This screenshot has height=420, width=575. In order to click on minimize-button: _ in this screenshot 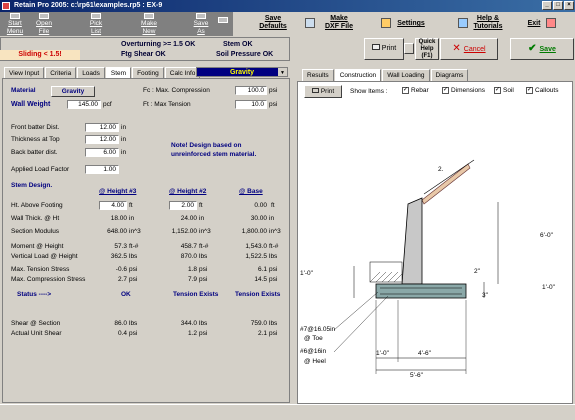, I will do `click(547, 5)`.